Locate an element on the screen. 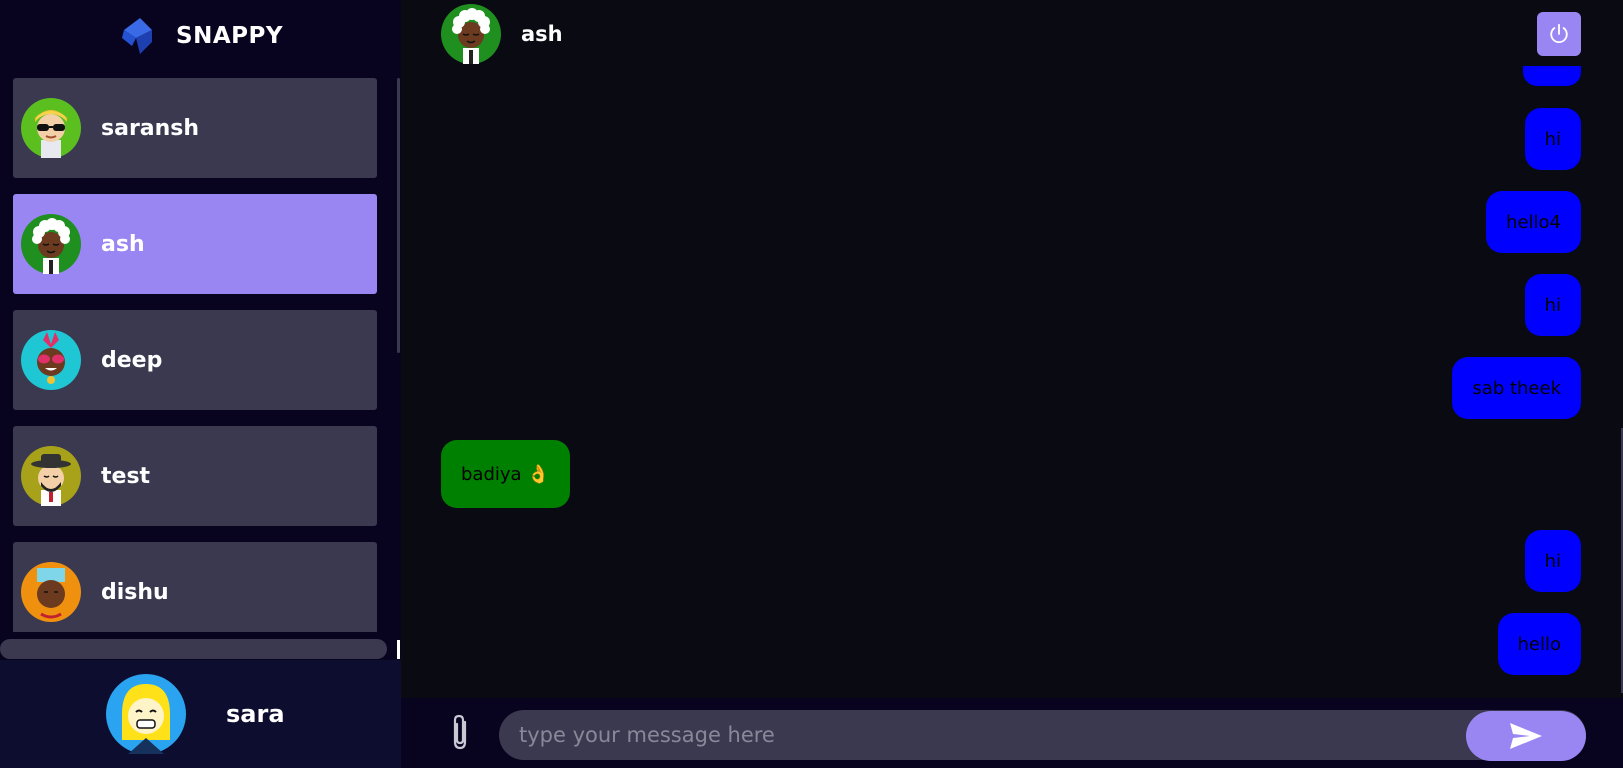 This screenshot has width=1623, height=768. scrollbar-marker is located at coordinates (398, 649).